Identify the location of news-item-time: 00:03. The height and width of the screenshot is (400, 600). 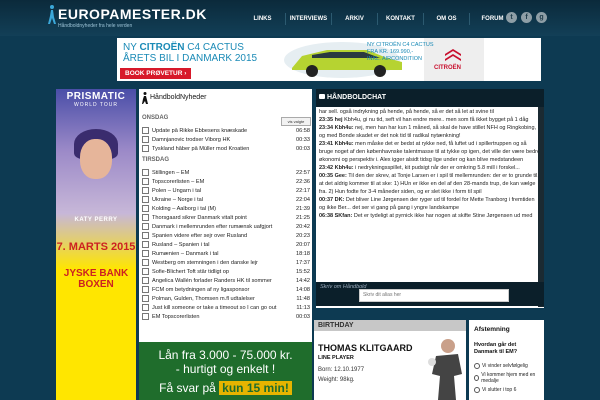
(303, 148).